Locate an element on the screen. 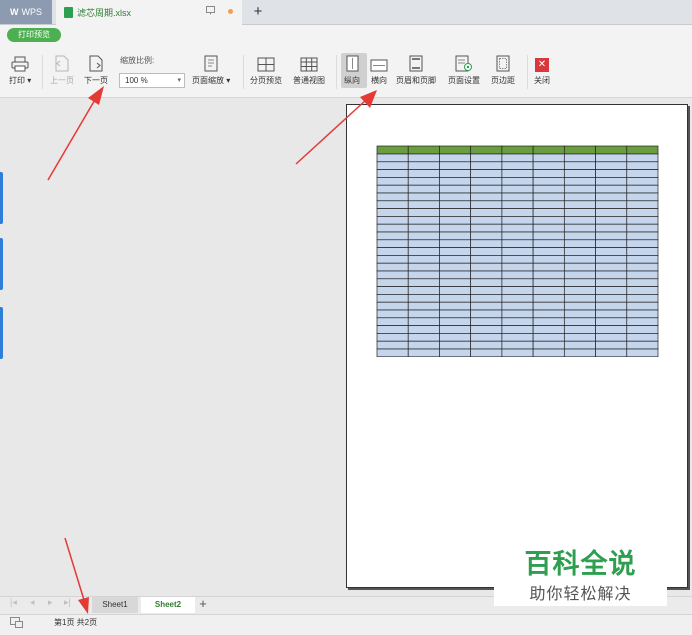  page-setup-button: 页面设置 is located at coordinates (464, 70).